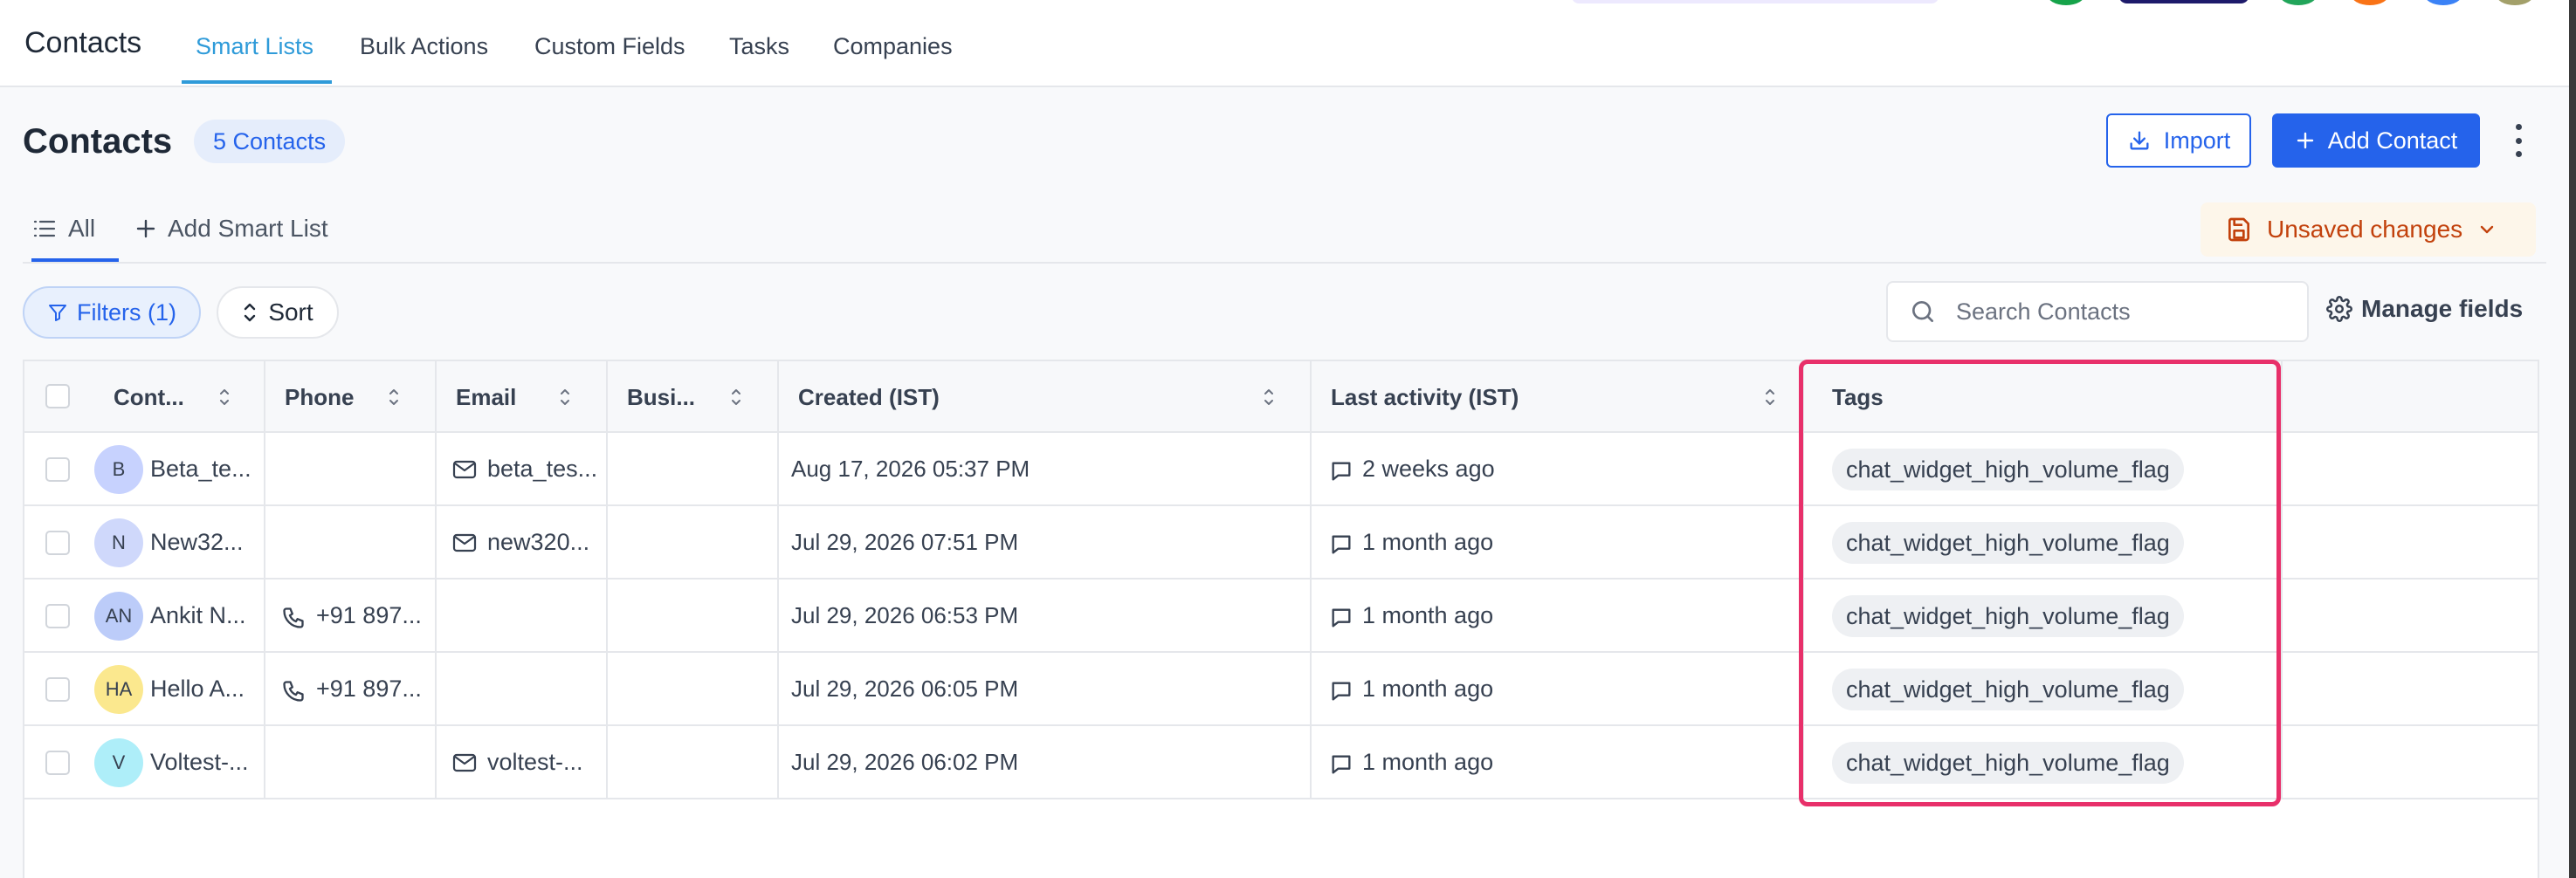 The image size is (2576, 878). I want to click on column-header-created: Created (IST), so click(869, 398).